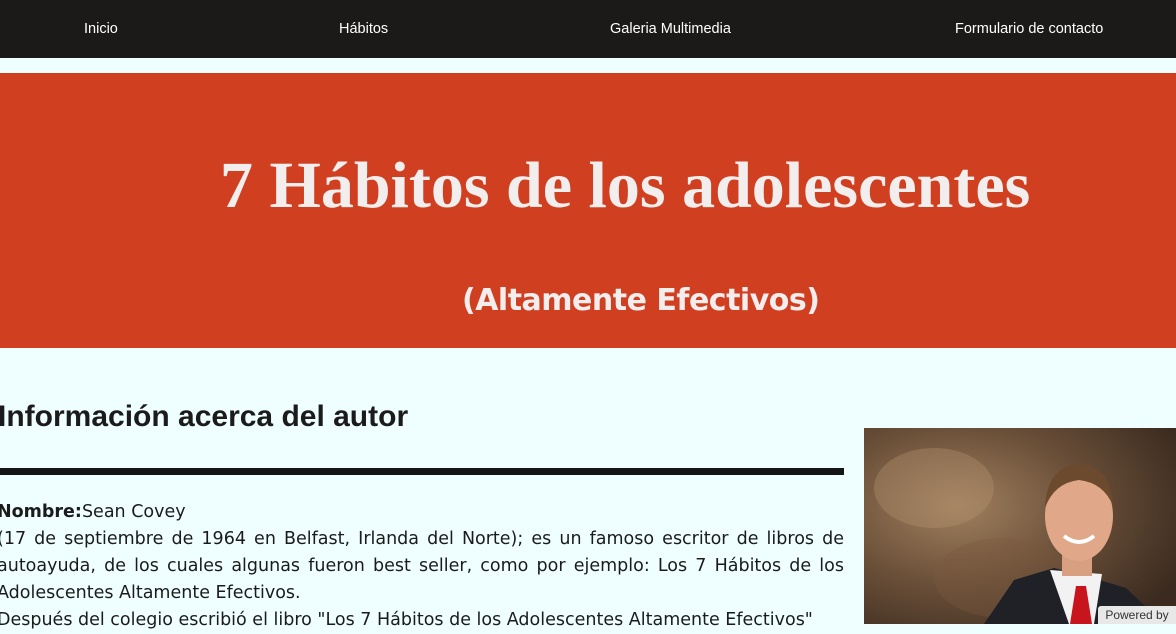 The width and height of the screenshot is (1176, 634). What do you see at coordinates (641, 300) in the screenshot?
I see `banner-subtitle: (Altamente Efectivos)` at bounding box center [641, 300].